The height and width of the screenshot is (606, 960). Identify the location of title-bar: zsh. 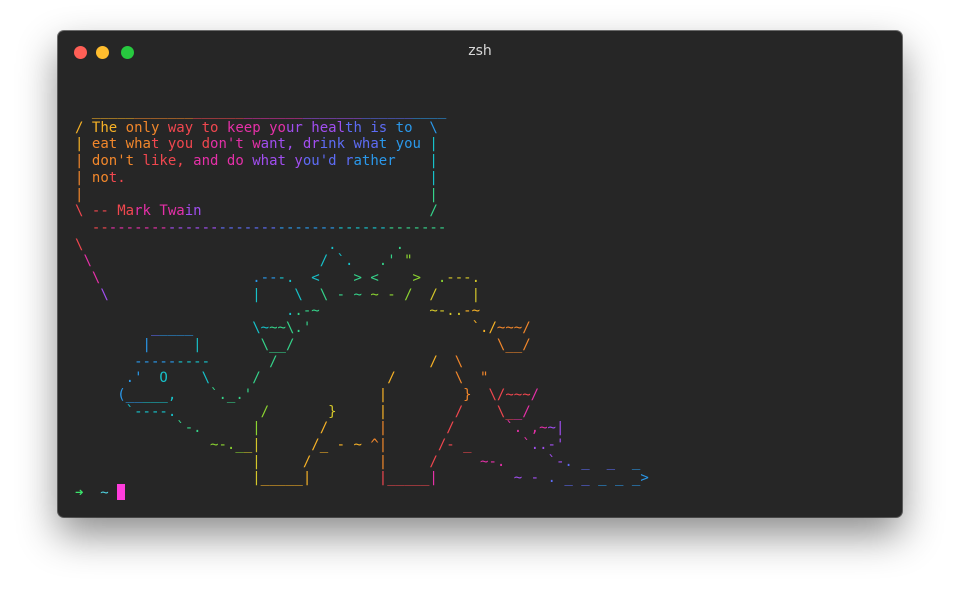
(480, 52).